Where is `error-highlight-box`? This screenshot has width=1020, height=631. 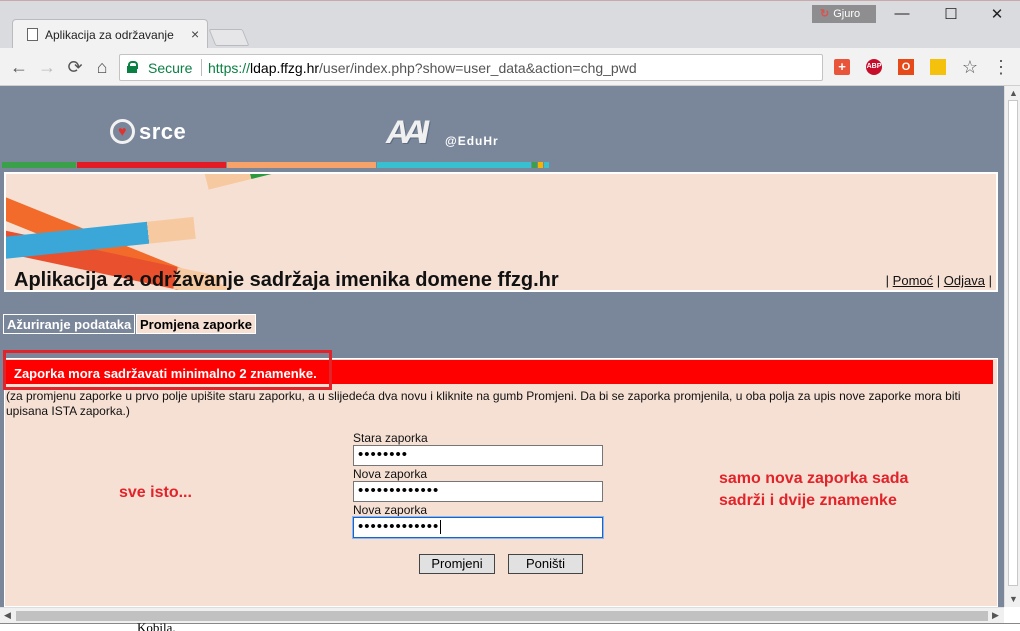 error-highlight-box is located at coordinates (167, 370).